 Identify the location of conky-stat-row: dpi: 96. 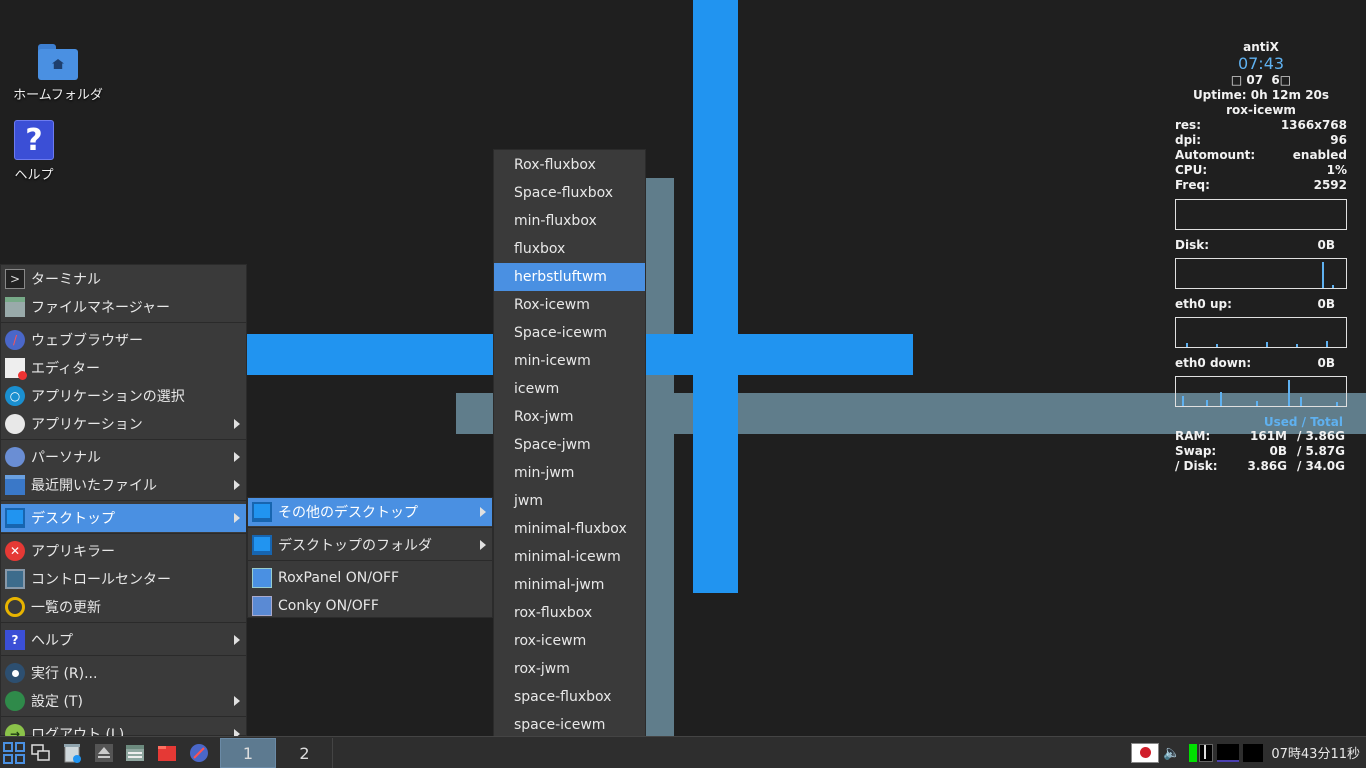
(1261, 140).